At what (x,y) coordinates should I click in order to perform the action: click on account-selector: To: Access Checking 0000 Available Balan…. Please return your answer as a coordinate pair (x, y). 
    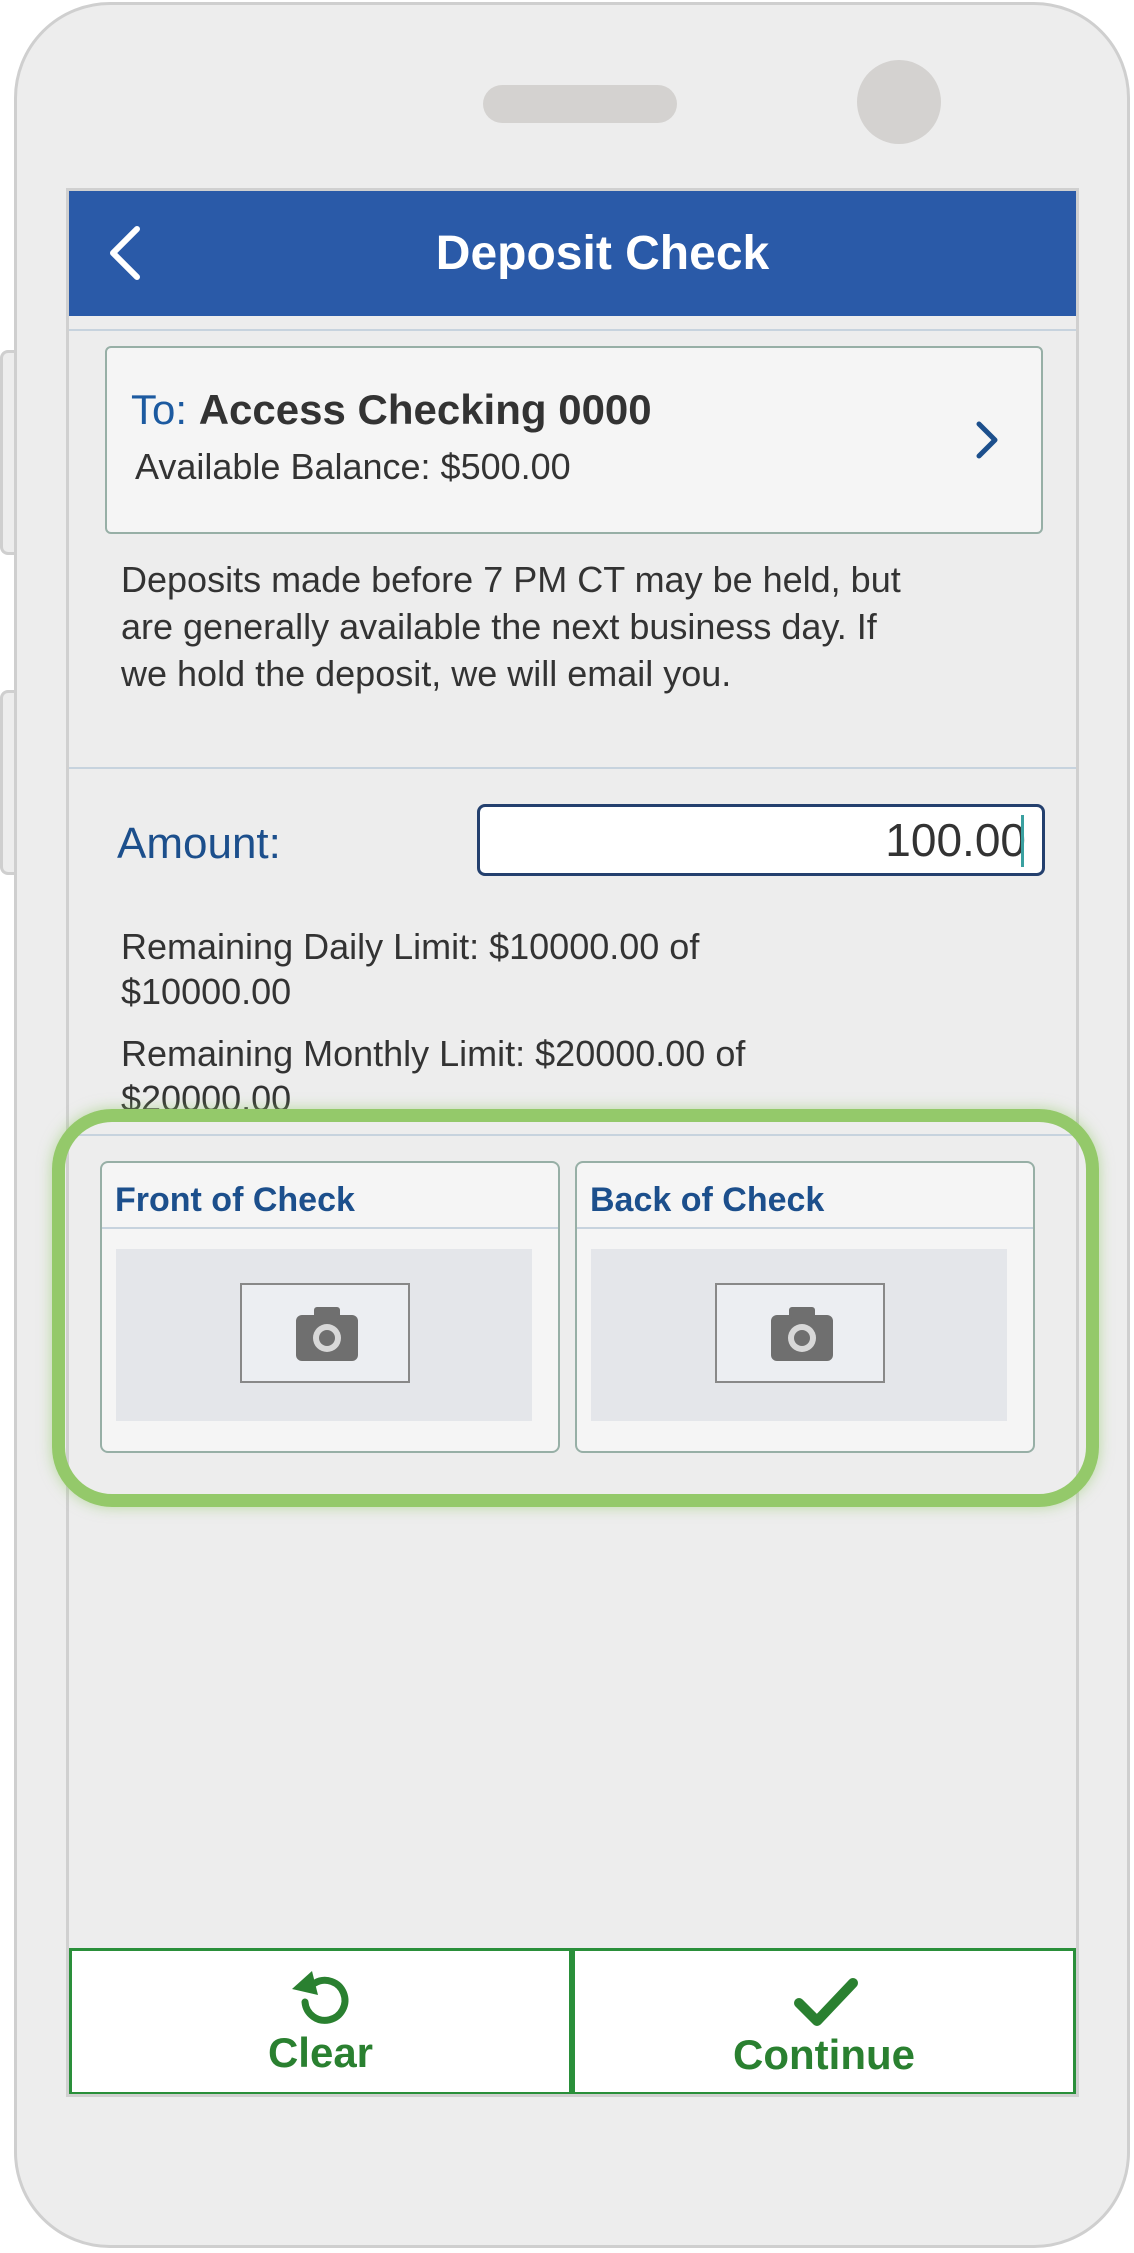
    Looking at the image, I should click on (574, 440).